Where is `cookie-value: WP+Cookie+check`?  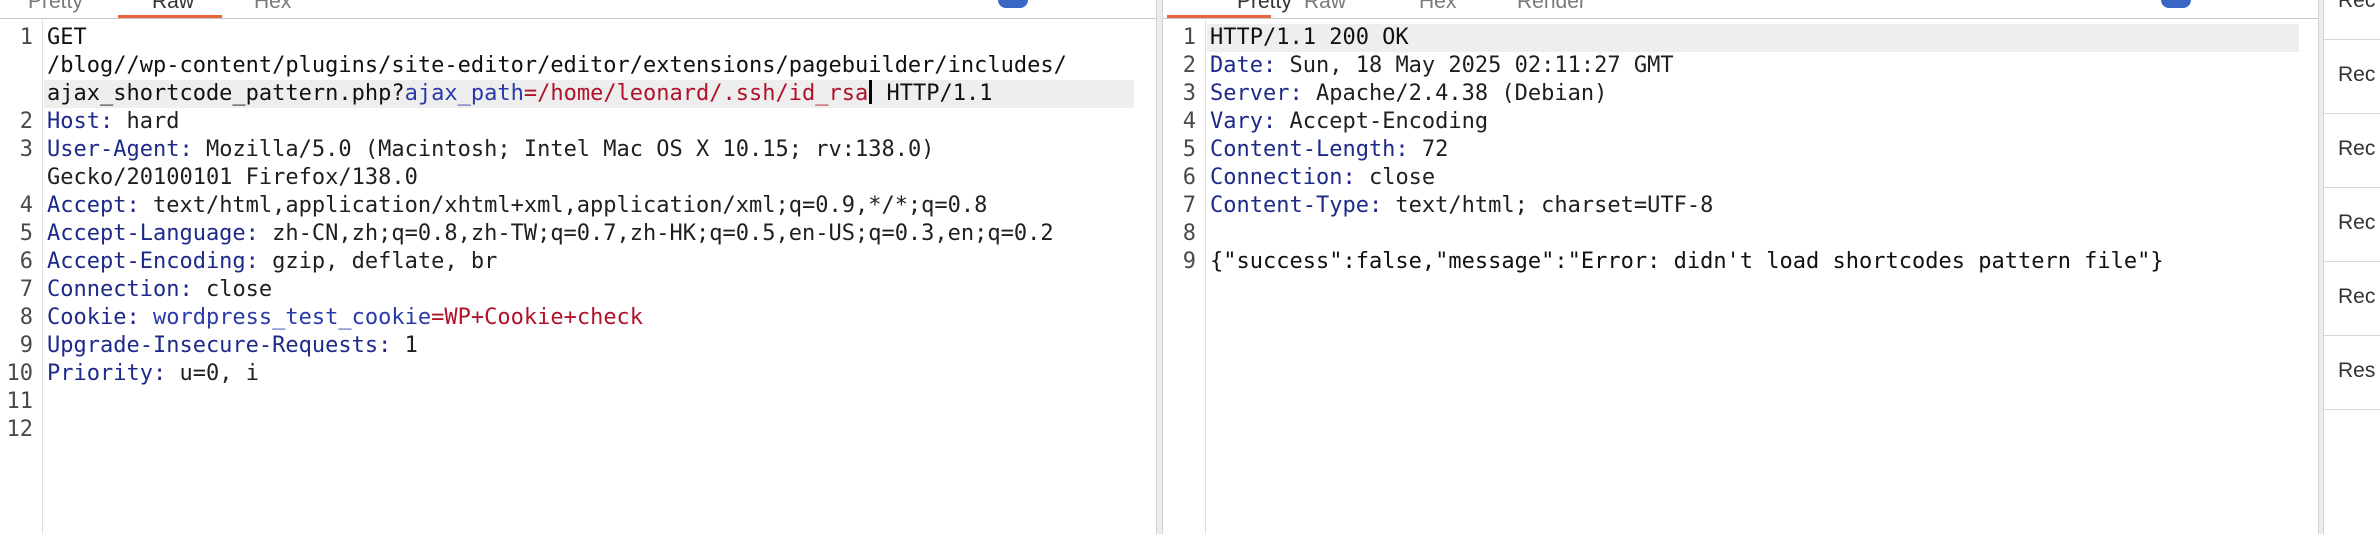
cookie-value: WP+Cookie+check is located at coordinates (544, 317).